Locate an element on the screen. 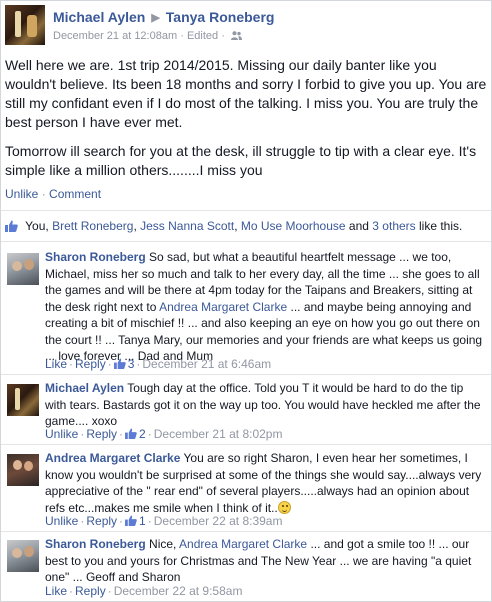 Image resolution: width=492 pixels, height=602 pixels. comment-actions: Like · Reply · December 22 at 9:58am is located at coordinates (144, 591).